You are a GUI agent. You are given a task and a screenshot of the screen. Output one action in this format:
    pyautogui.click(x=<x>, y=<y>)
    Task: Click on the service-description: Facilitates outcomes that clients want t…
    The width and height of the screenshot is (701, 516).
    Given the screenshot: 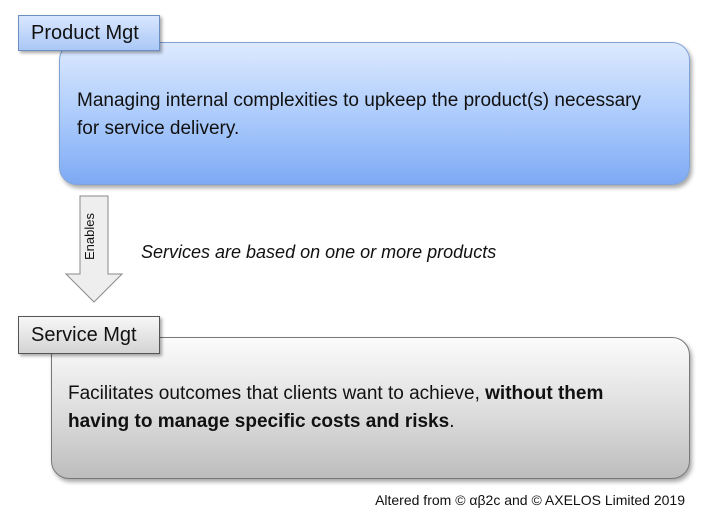 What is the action you would take?
    pyautogui.click(x=368, y=408)
    